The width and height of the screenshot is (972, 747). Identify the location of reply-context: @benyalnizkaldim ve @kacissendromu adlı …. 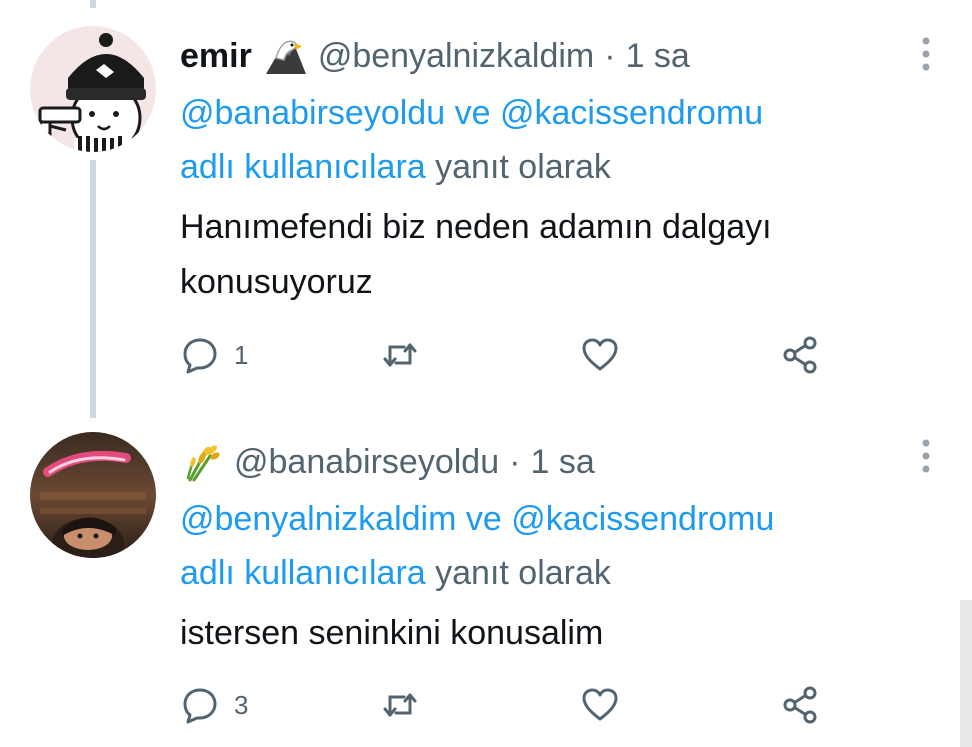
(546, 546).